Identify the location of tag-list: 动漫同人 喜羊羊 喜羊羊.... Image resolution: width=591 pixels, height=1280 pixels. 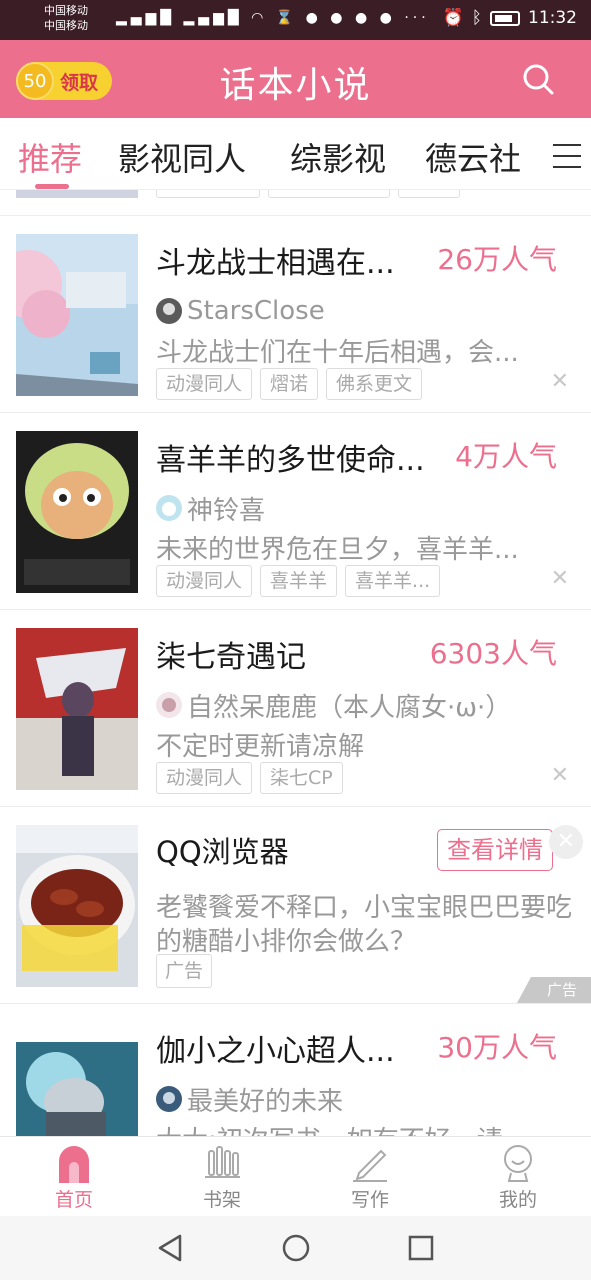
(298, 581).